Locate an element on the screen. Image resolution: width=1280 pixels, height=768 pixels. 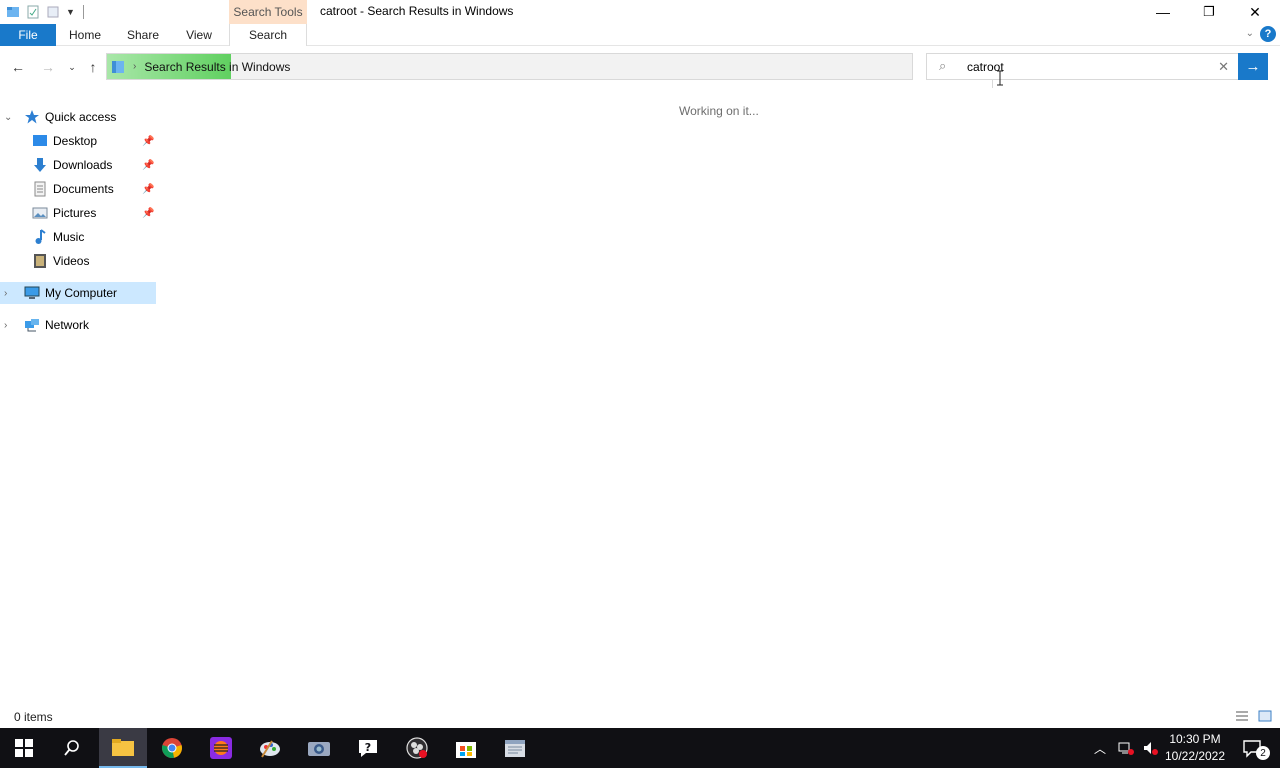
taskbar-file-explorer is located at coordinates (123, 748).